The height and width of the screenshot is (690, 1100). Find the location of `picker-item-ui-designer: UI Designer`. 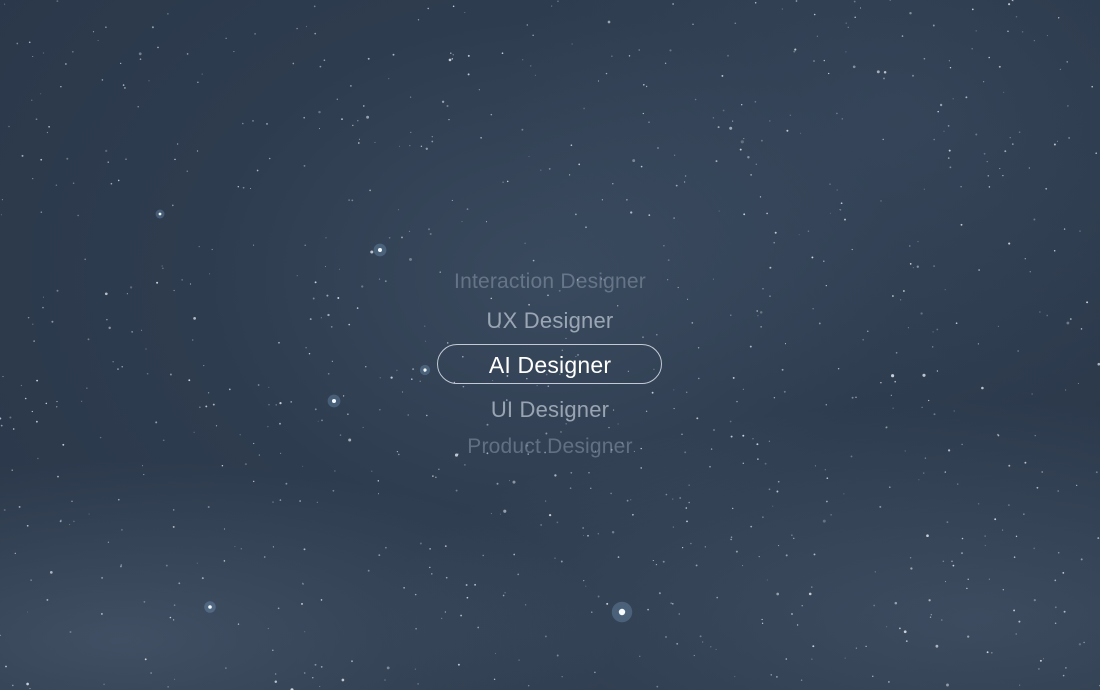

picker-item-ui-designer: UI Designer is located at coordinates (550, 410).